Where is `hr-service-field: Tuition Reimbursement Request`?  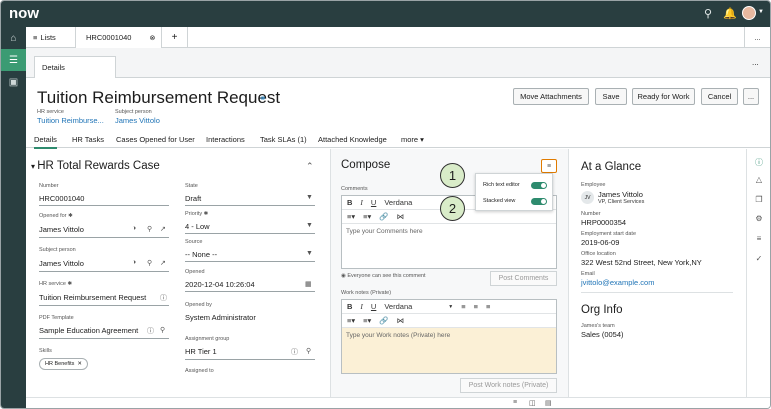
hr-service-field: Tuition Reimbursement Request is located at coordinates (92, 297).